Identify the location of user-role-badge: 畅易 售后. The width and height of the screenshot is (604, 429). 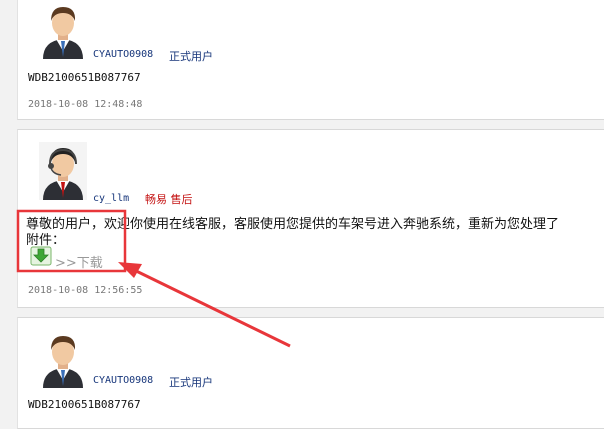
(169, 199).